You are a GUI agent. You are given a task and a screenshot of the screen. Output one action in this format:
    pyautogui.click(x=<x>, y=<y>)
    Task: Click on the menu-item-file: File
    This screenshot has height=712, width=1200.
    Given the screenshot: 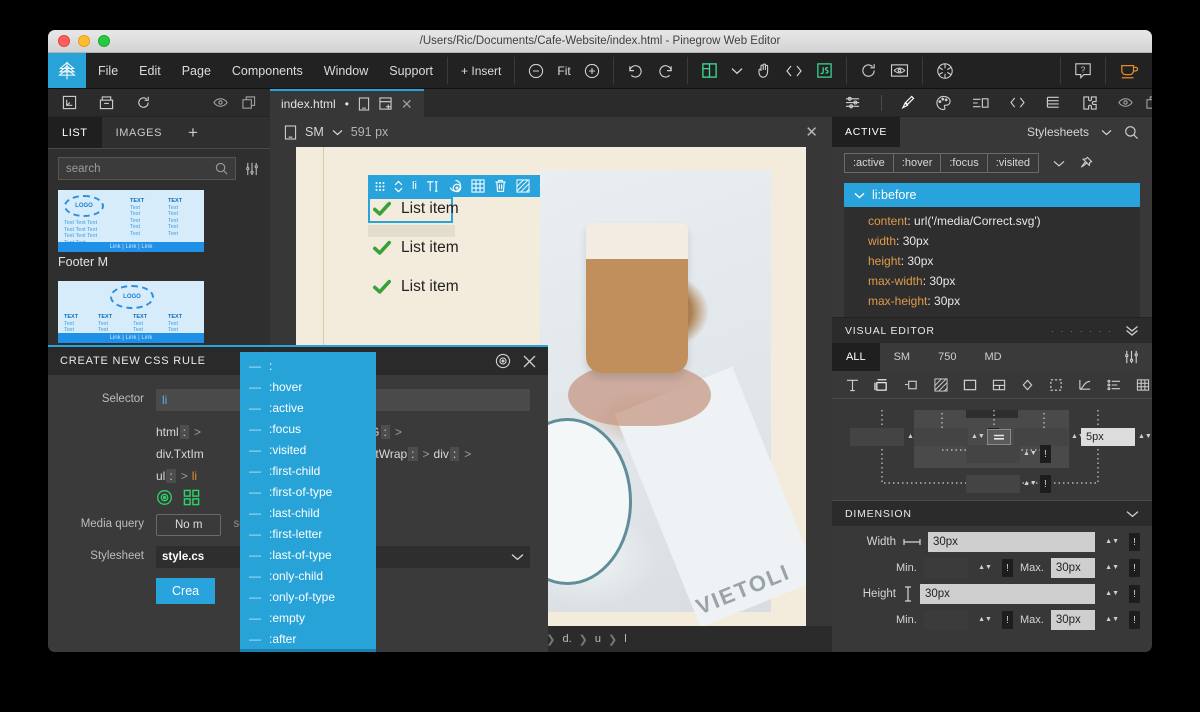 What is the action you would take?
    pyautogui.click(x=108, y=71)
    